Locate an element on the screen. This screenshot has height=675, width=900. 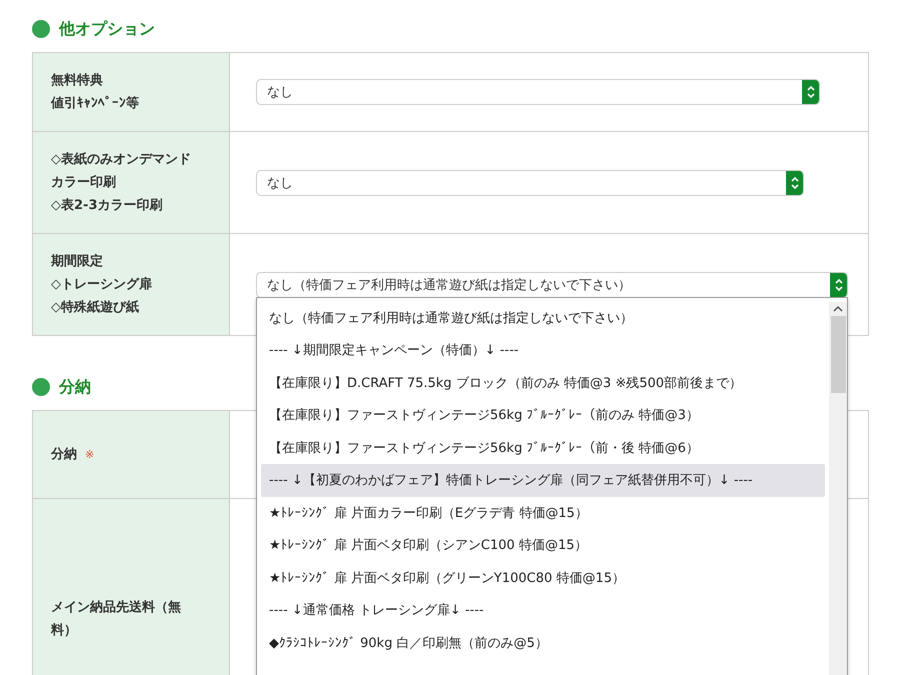
section-title: 他オプション is located at coordinates (107, 29).